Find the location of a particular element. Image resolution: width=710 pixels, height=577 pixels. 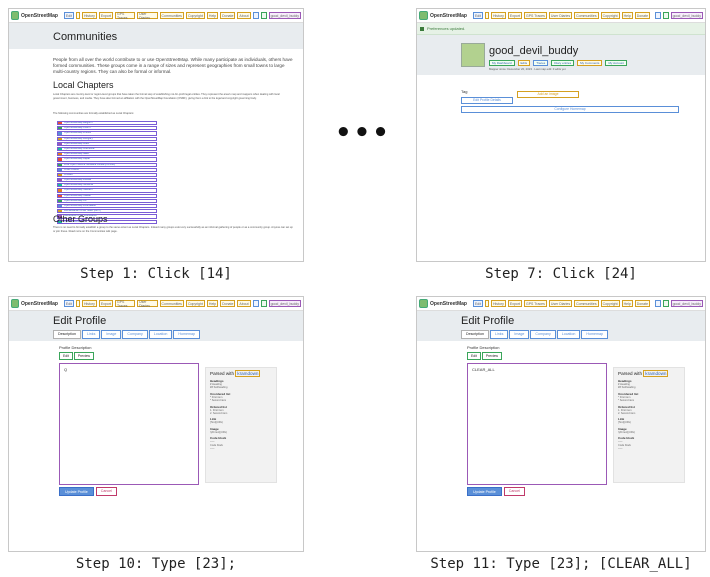

chapter-link: Humanitarian OSM Team (HOT) is located at coordinates (107, 211).